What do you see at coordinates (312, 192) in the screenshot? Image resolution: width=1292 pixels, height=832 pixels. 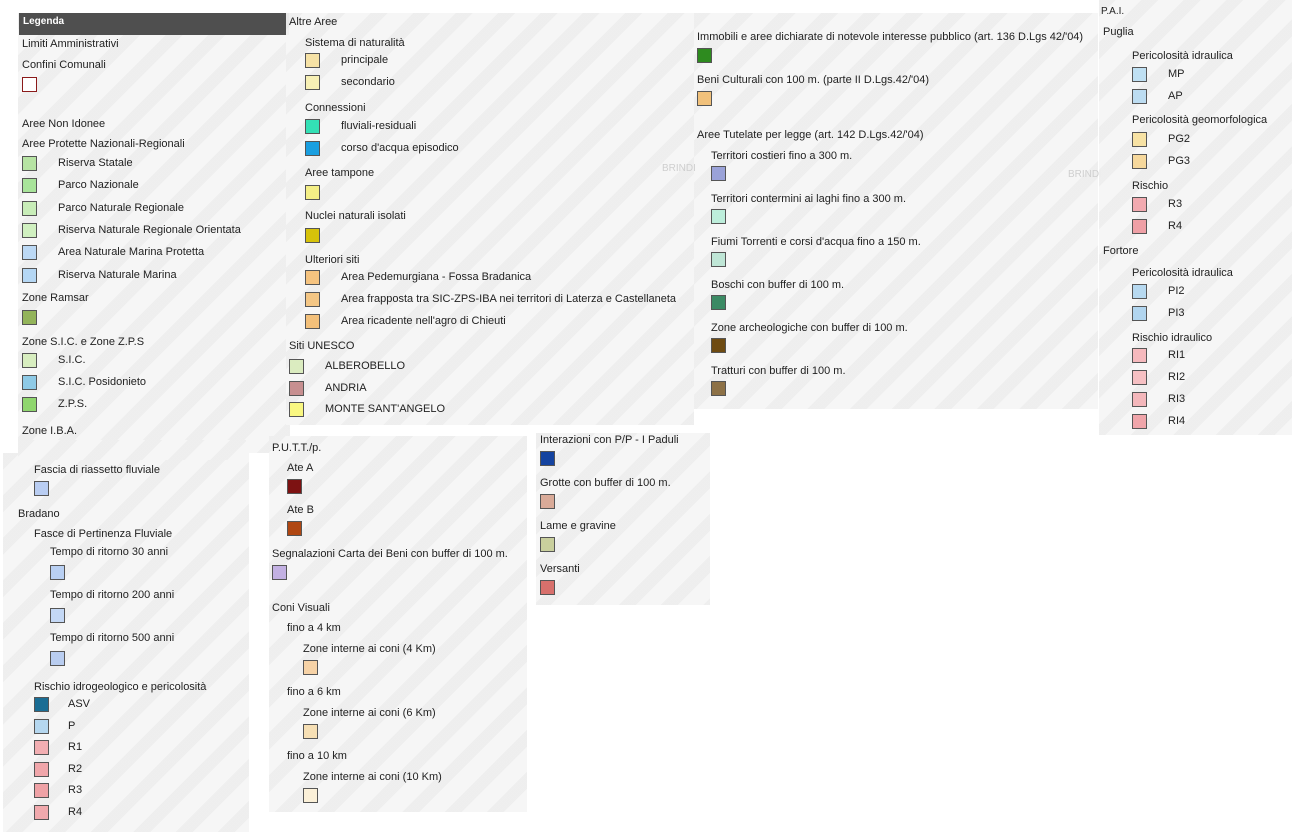 I see `tampone-swatch` at bounding box center [312, 192].